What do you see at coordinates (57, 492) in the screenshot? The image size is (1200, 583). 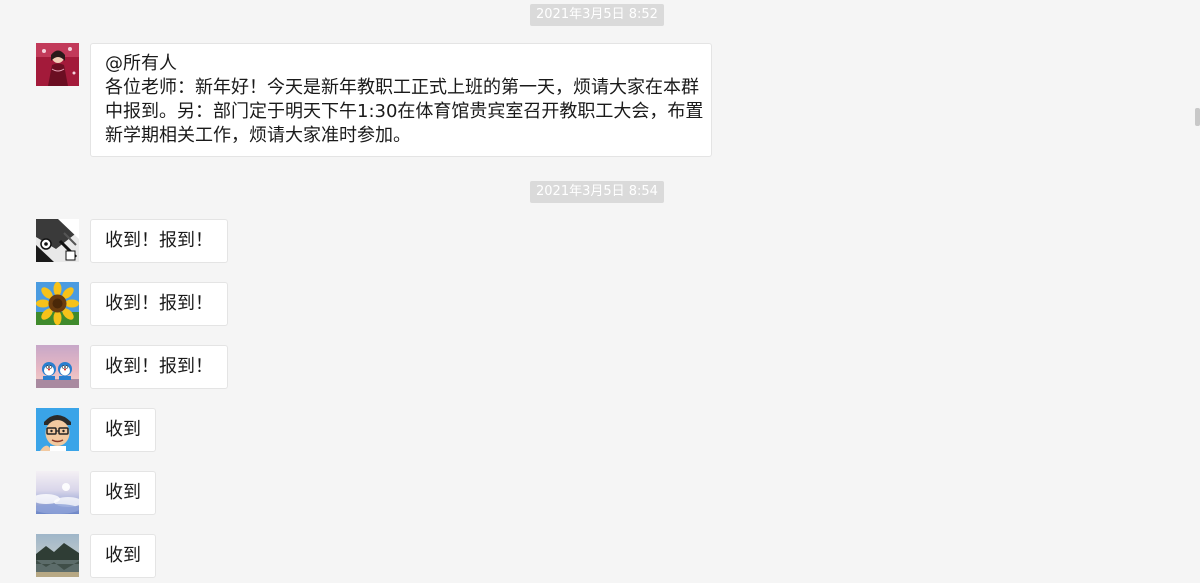 I see `clouds-avatar` at bounding box center [57, 492].